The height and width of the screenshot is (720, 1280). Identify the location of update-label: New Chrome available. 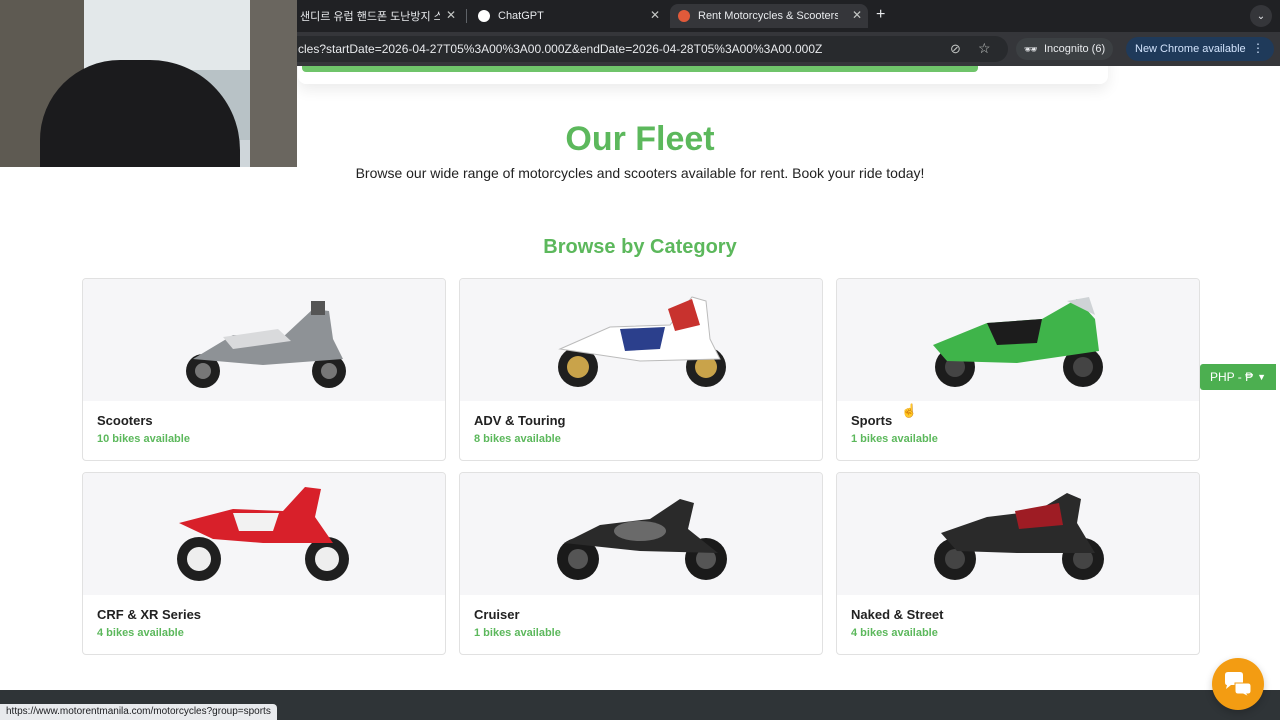
(1190, 49).